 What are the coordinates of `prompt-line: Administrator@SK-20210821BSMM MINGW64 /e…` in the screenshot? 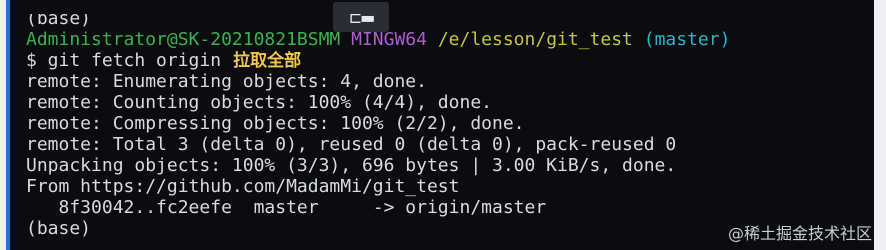 It's located at (450, 39).